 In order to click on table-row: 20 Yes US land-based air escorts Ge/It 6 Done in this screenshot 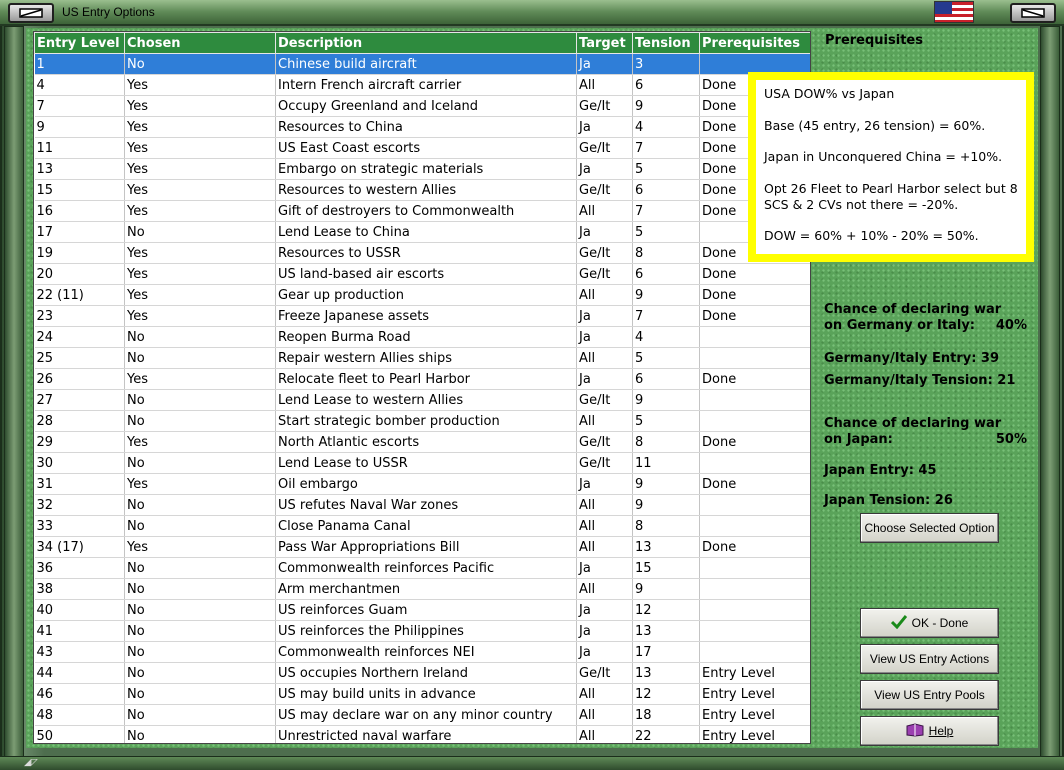, I will do `click(422, 274)`.